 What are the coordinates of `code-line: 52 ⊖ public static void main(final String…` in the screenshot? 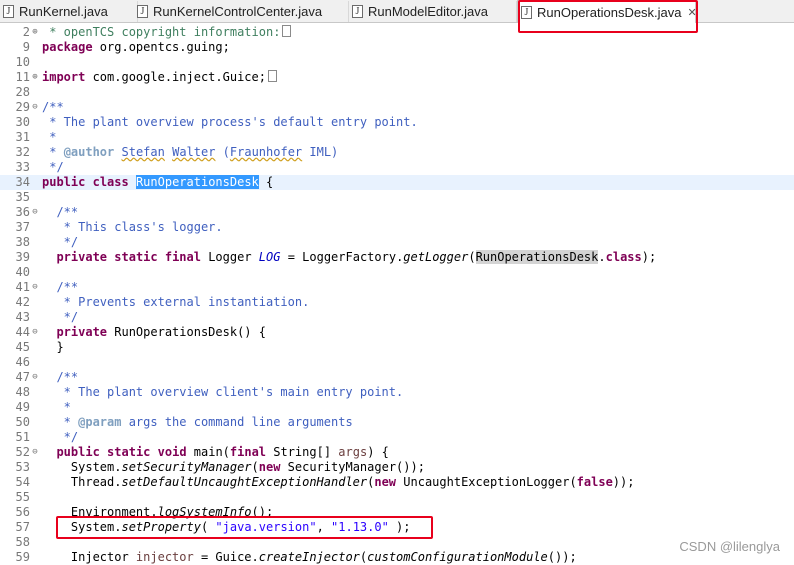 It's located at (397, 452).